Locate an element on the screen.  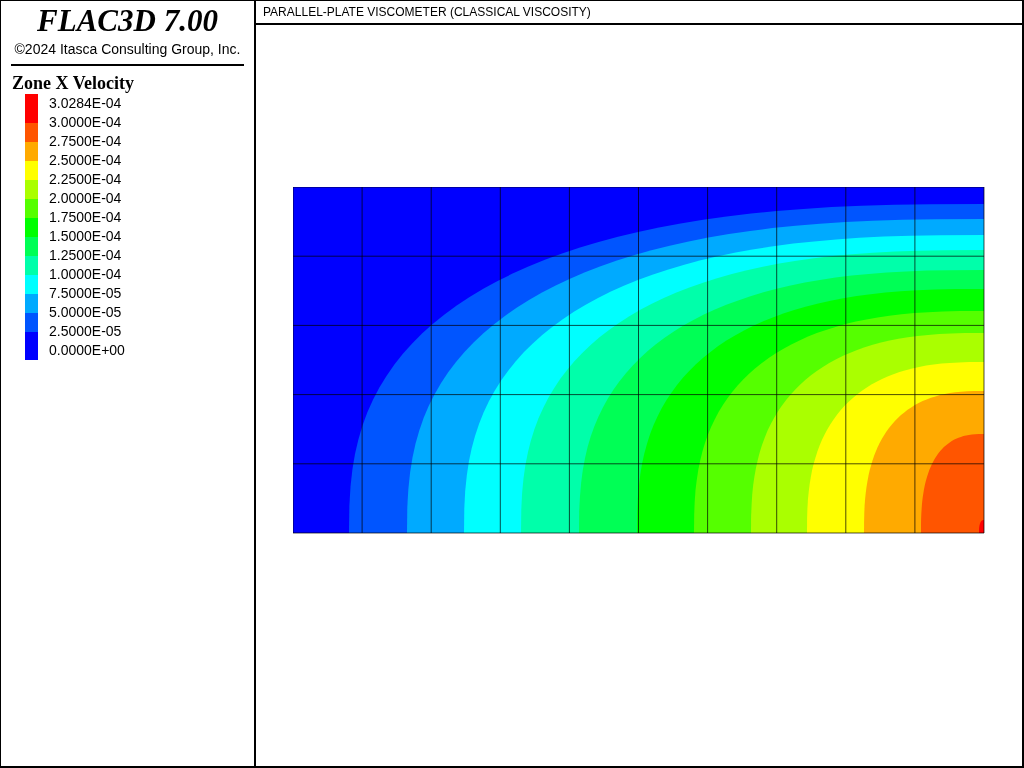
legend-value-label: 2.0000E-04 is located at coordinates (86, 198).